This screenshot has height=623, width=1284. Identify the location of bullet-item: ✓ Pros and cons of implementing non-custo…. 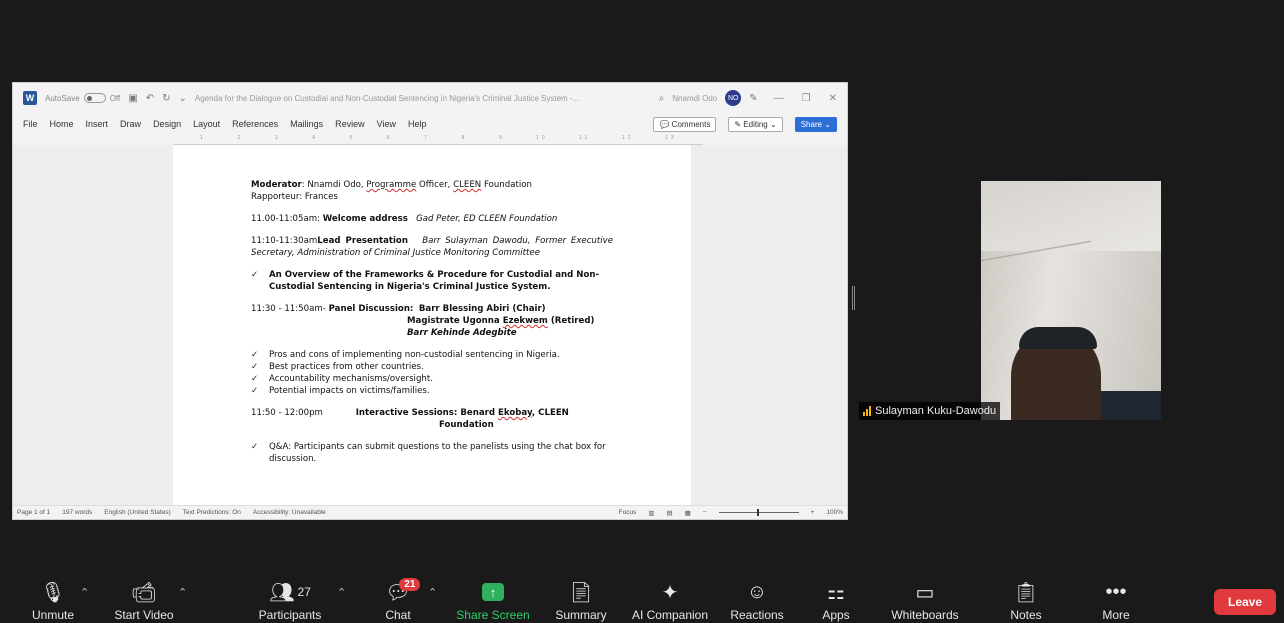
(471, 355).